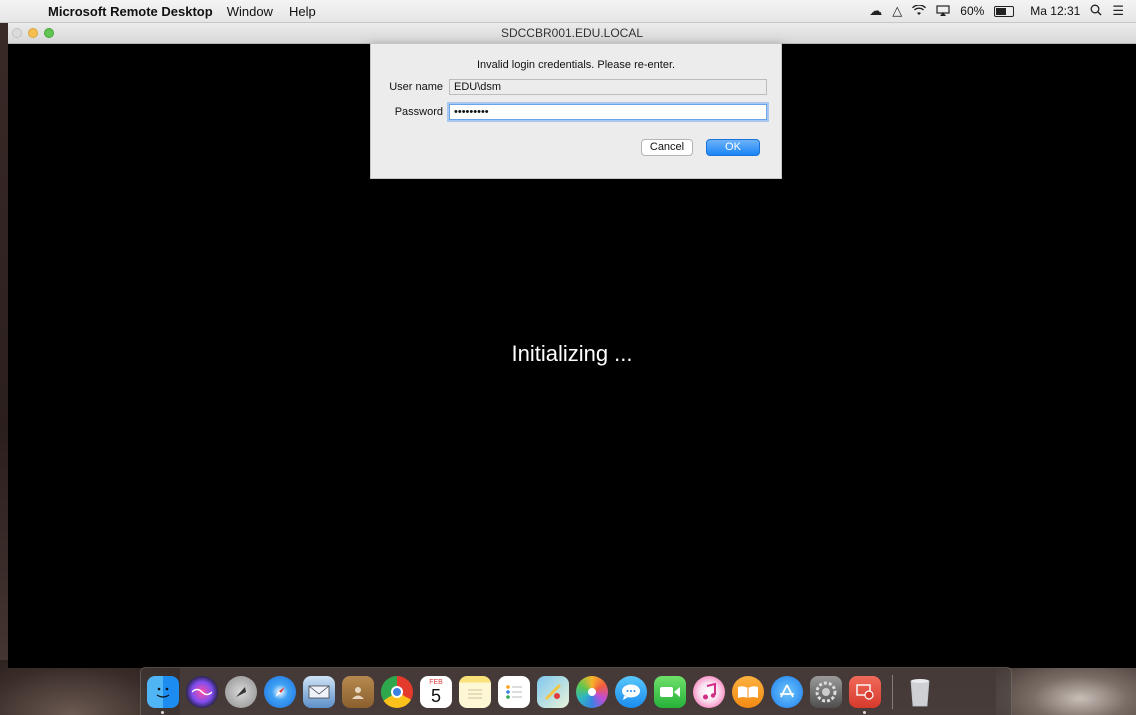 This screenshot has width=1136, height=715. I want to click on window-title: SDCCBR001.EDU.LOCAL, so click(572, 33).